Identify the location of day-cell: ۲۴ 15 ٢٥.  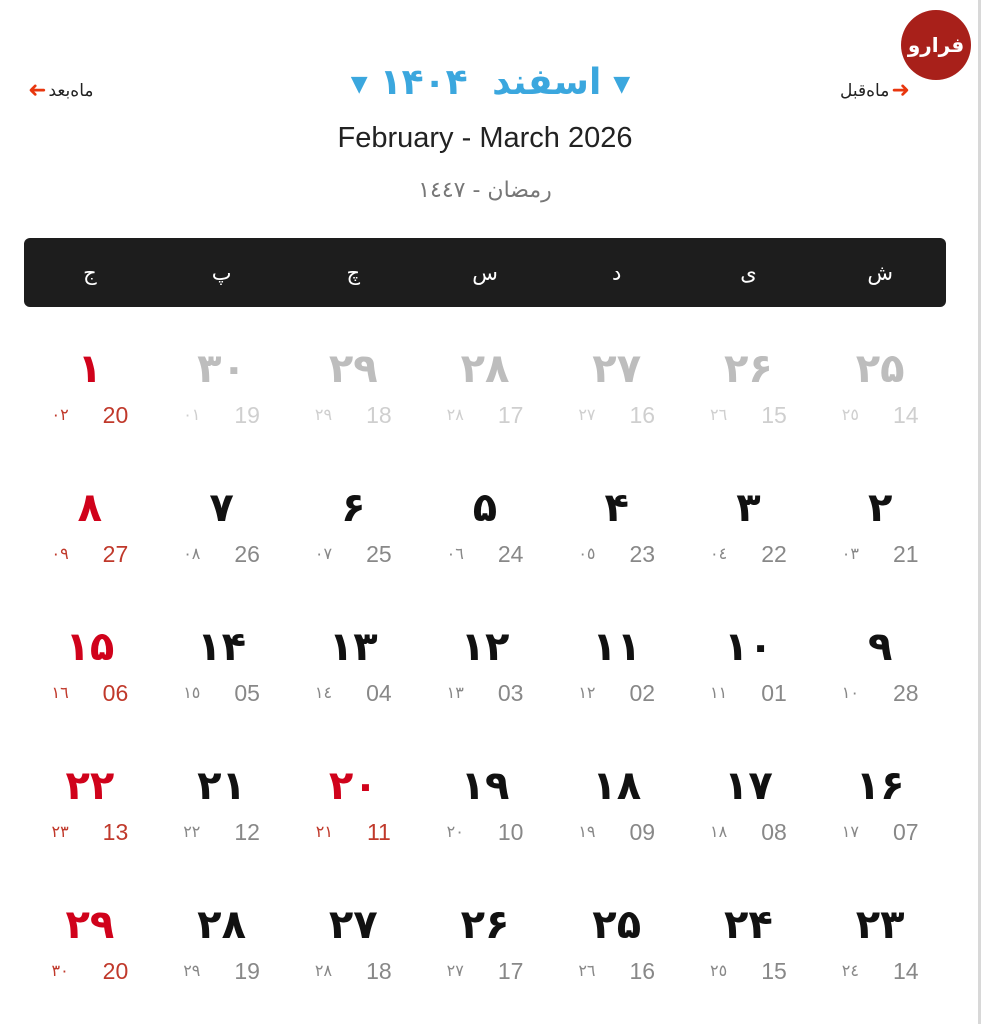
(749, 965).